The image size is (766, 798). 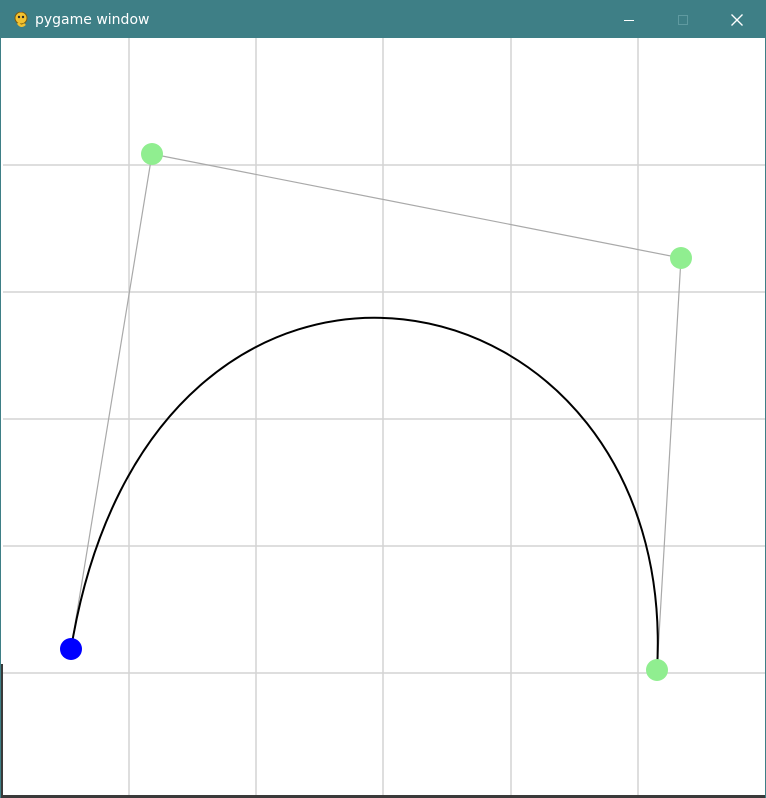 I want to click on window-edge-left, so click(x=2, y=729).